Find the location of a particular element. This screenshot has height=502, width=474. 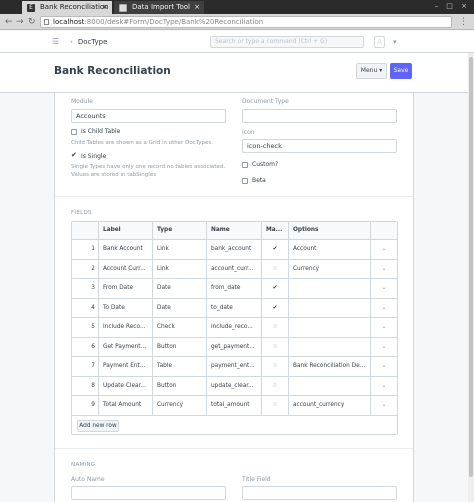

grid-cell-index: 5 is located at coordinates (85, 327).